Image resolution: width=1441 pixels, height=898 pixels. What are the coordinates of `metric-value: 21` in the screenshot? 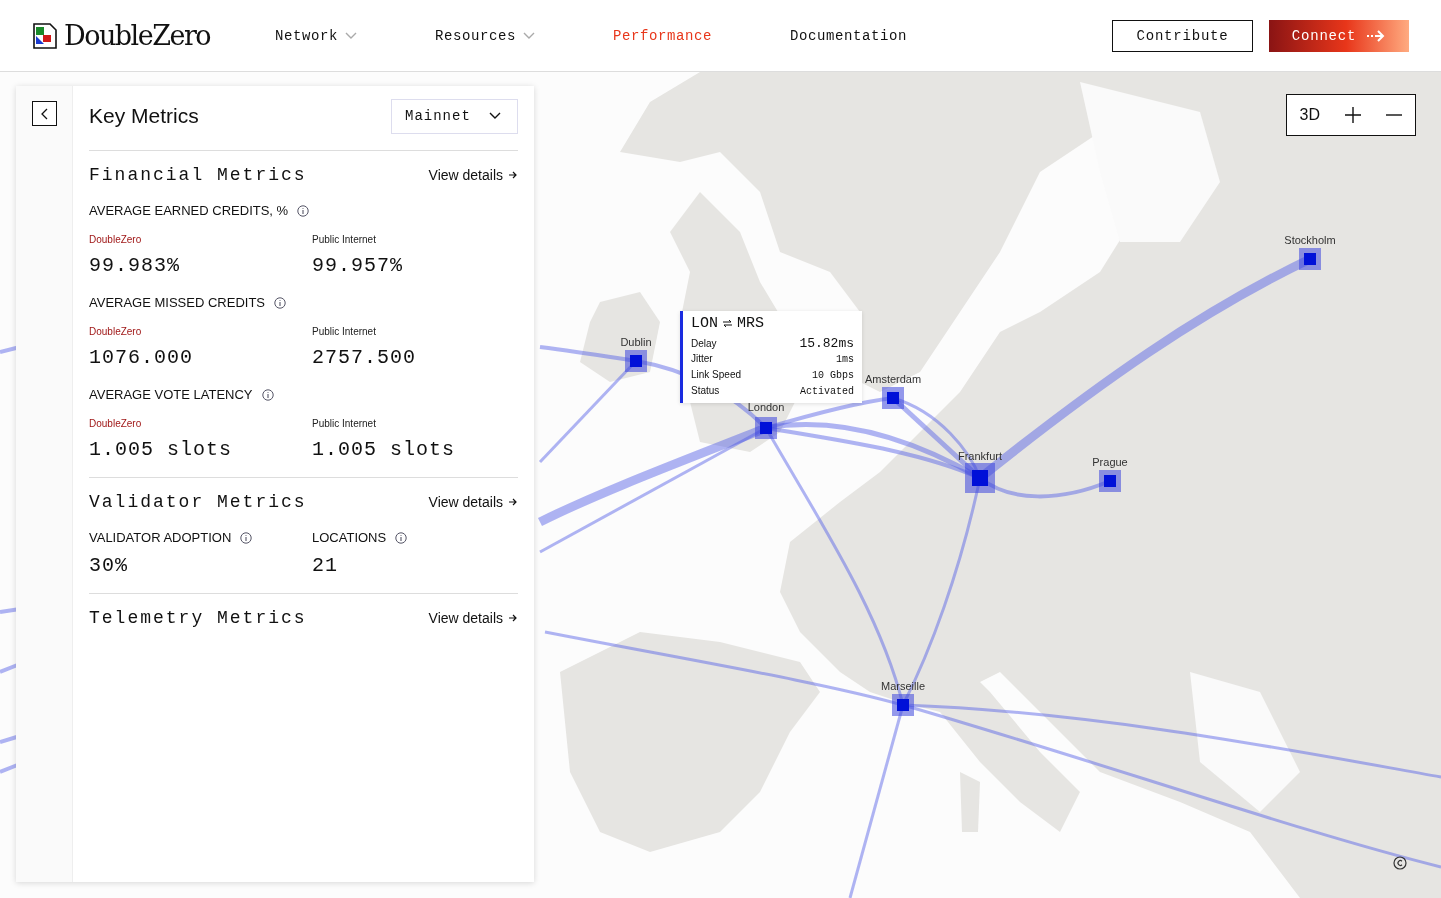 It's located at (325, 565).